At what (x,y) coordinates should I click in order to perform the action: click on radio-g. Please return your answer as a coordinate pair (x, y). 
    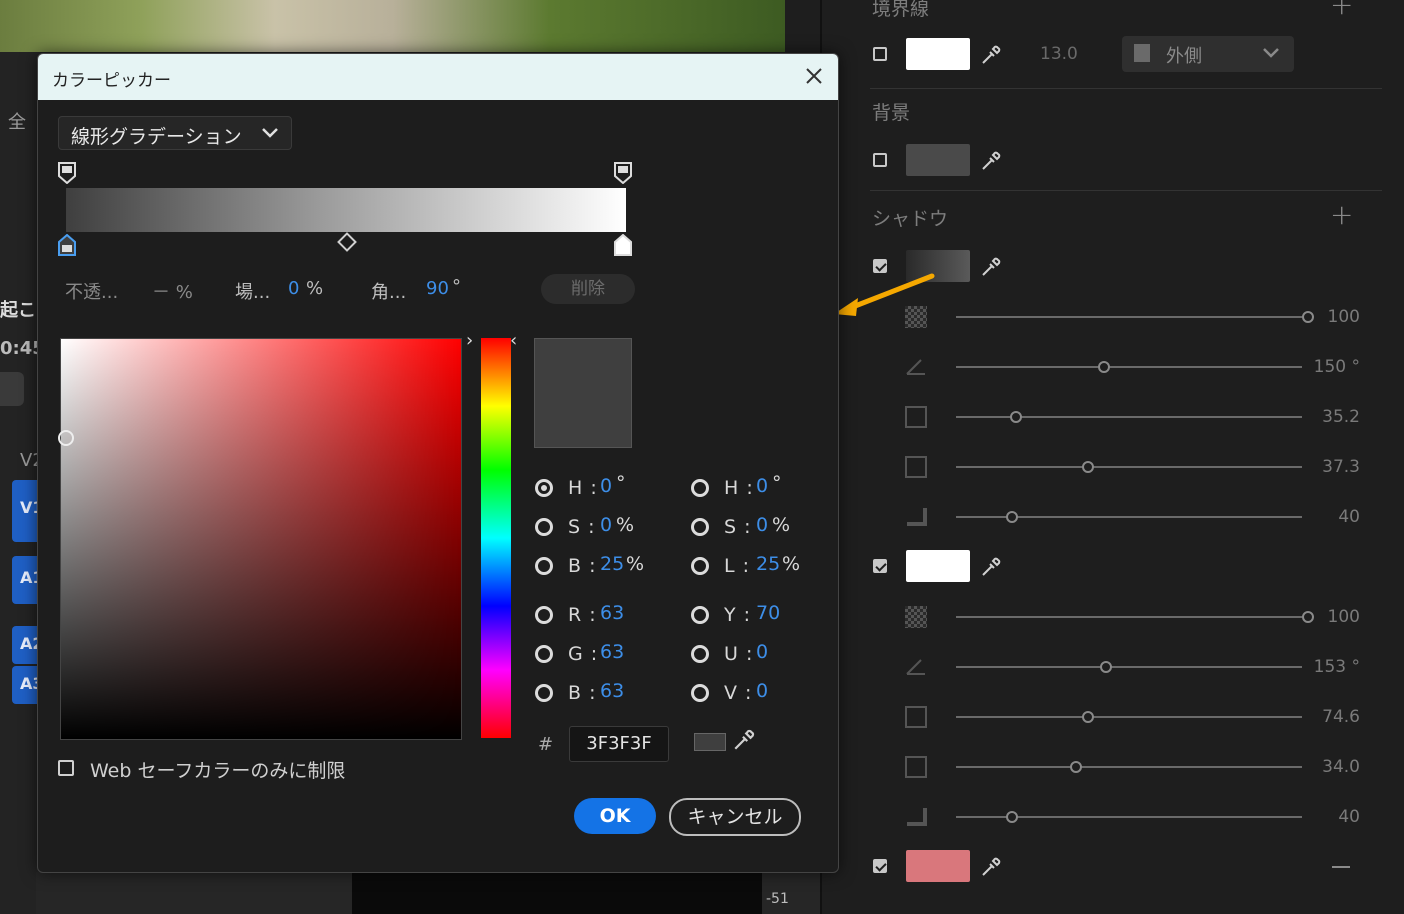
    Looking at the image, I should click on (544, 654).